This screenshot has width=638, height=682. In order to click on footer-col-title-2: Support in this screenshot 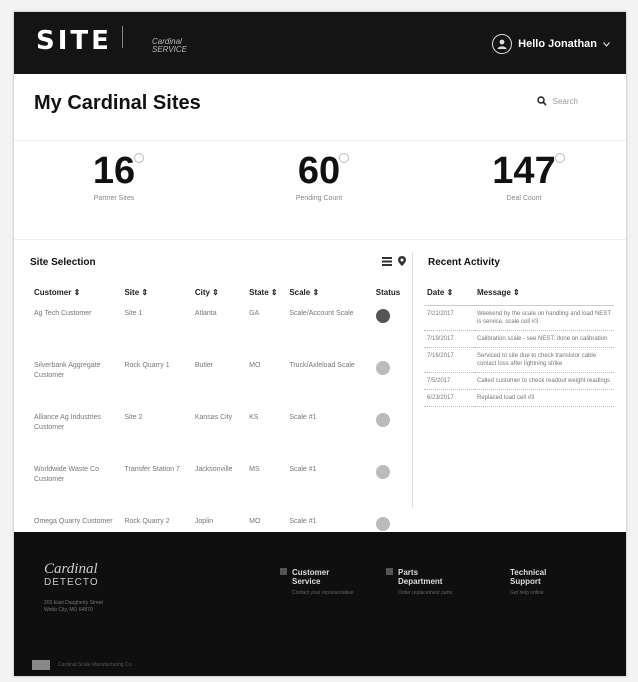, I will do `click(525, 581)`.